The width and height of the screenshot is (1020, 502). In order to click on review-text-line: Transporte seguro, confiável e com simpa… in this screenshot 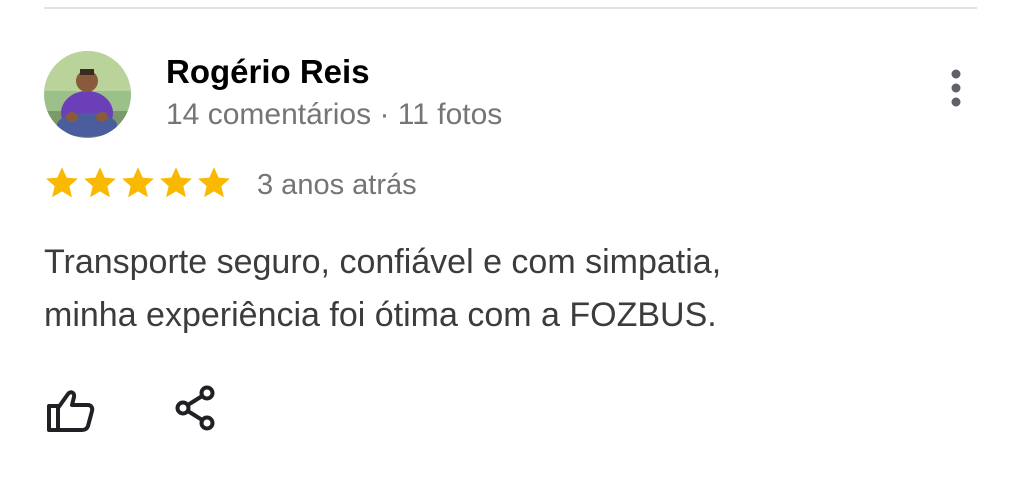, I will do `click(383, 262)`.